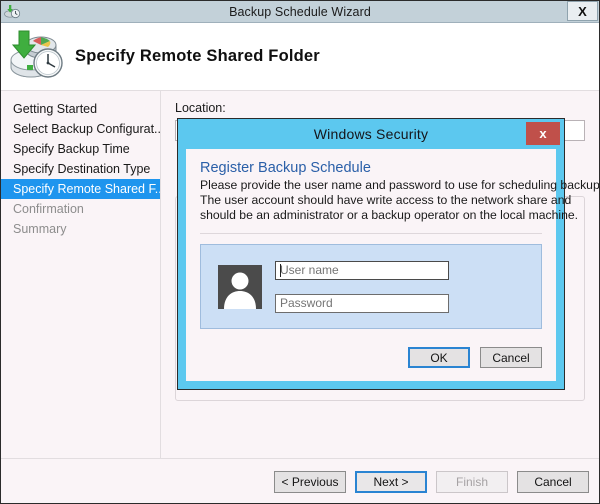 Image resolution: width=600 pixels, height=504 pixels. I want to click on next-button: Next >, so click(391, 481).